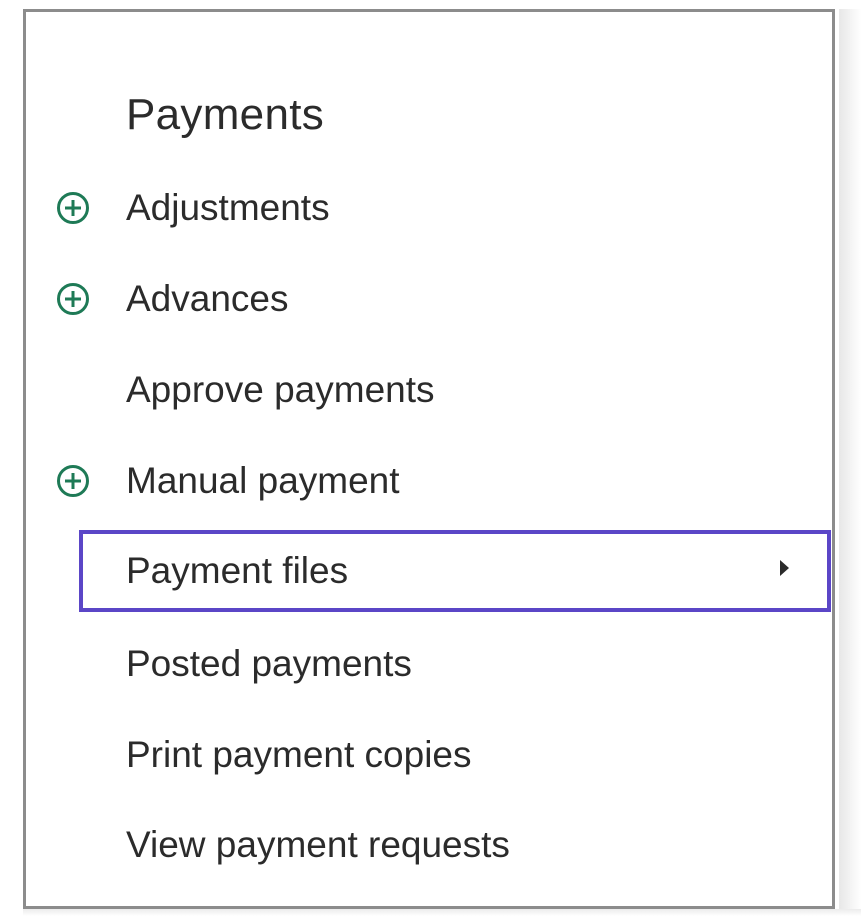  What do you see at coordinates (299, 754) in the screenshot?
I see `menu-item-label: Print payment copies` at bounding box center [299, 754].